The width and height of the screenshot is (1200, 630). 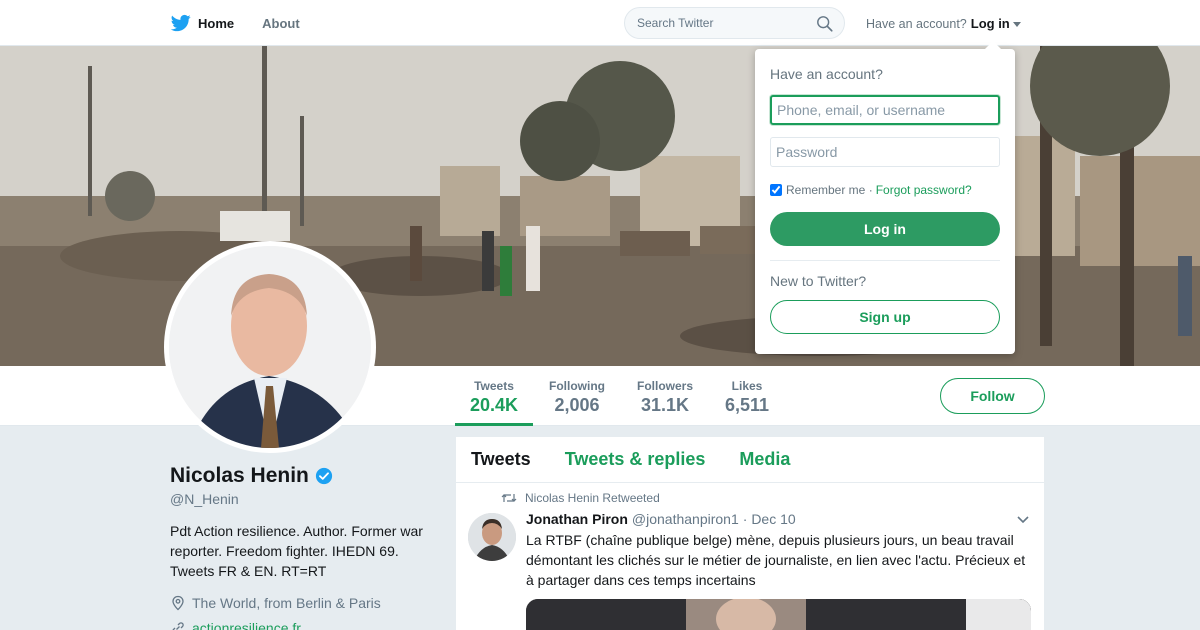 I want to click on tweet-date: · Dec 10, so click(x=769, y=519).